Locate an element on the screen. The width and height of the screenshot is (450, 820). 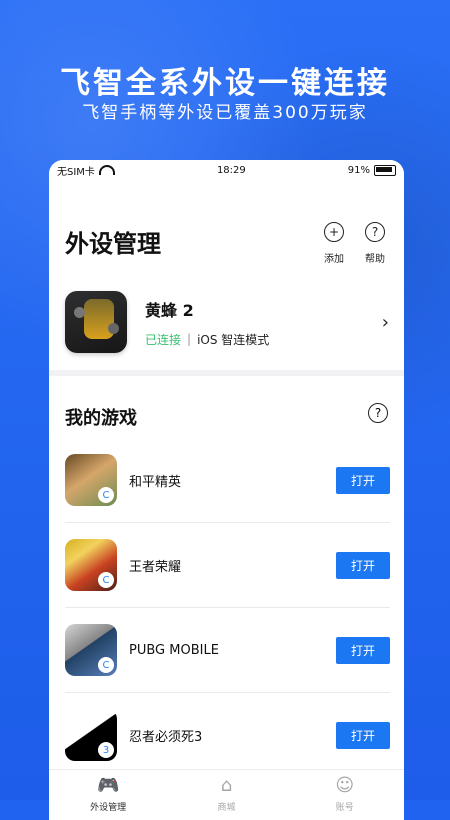
game-name: 和平精英 is located at coordinates (155, 482).